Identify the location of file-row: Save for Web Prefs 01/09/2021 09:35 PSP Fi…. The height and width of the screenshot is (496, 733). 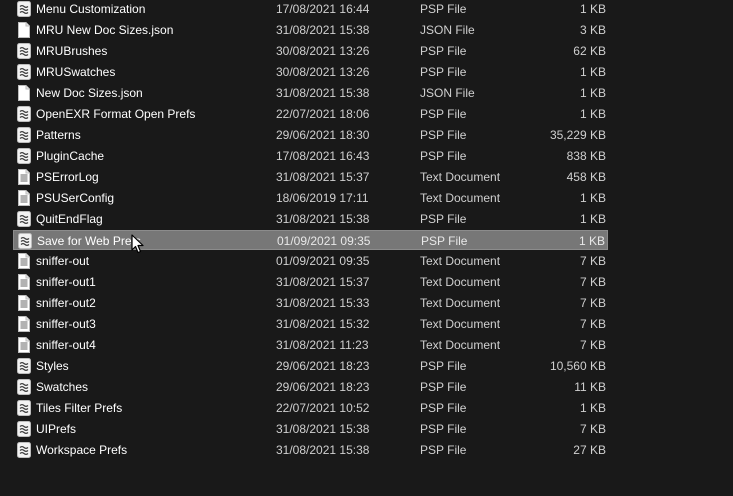
(310, 240).